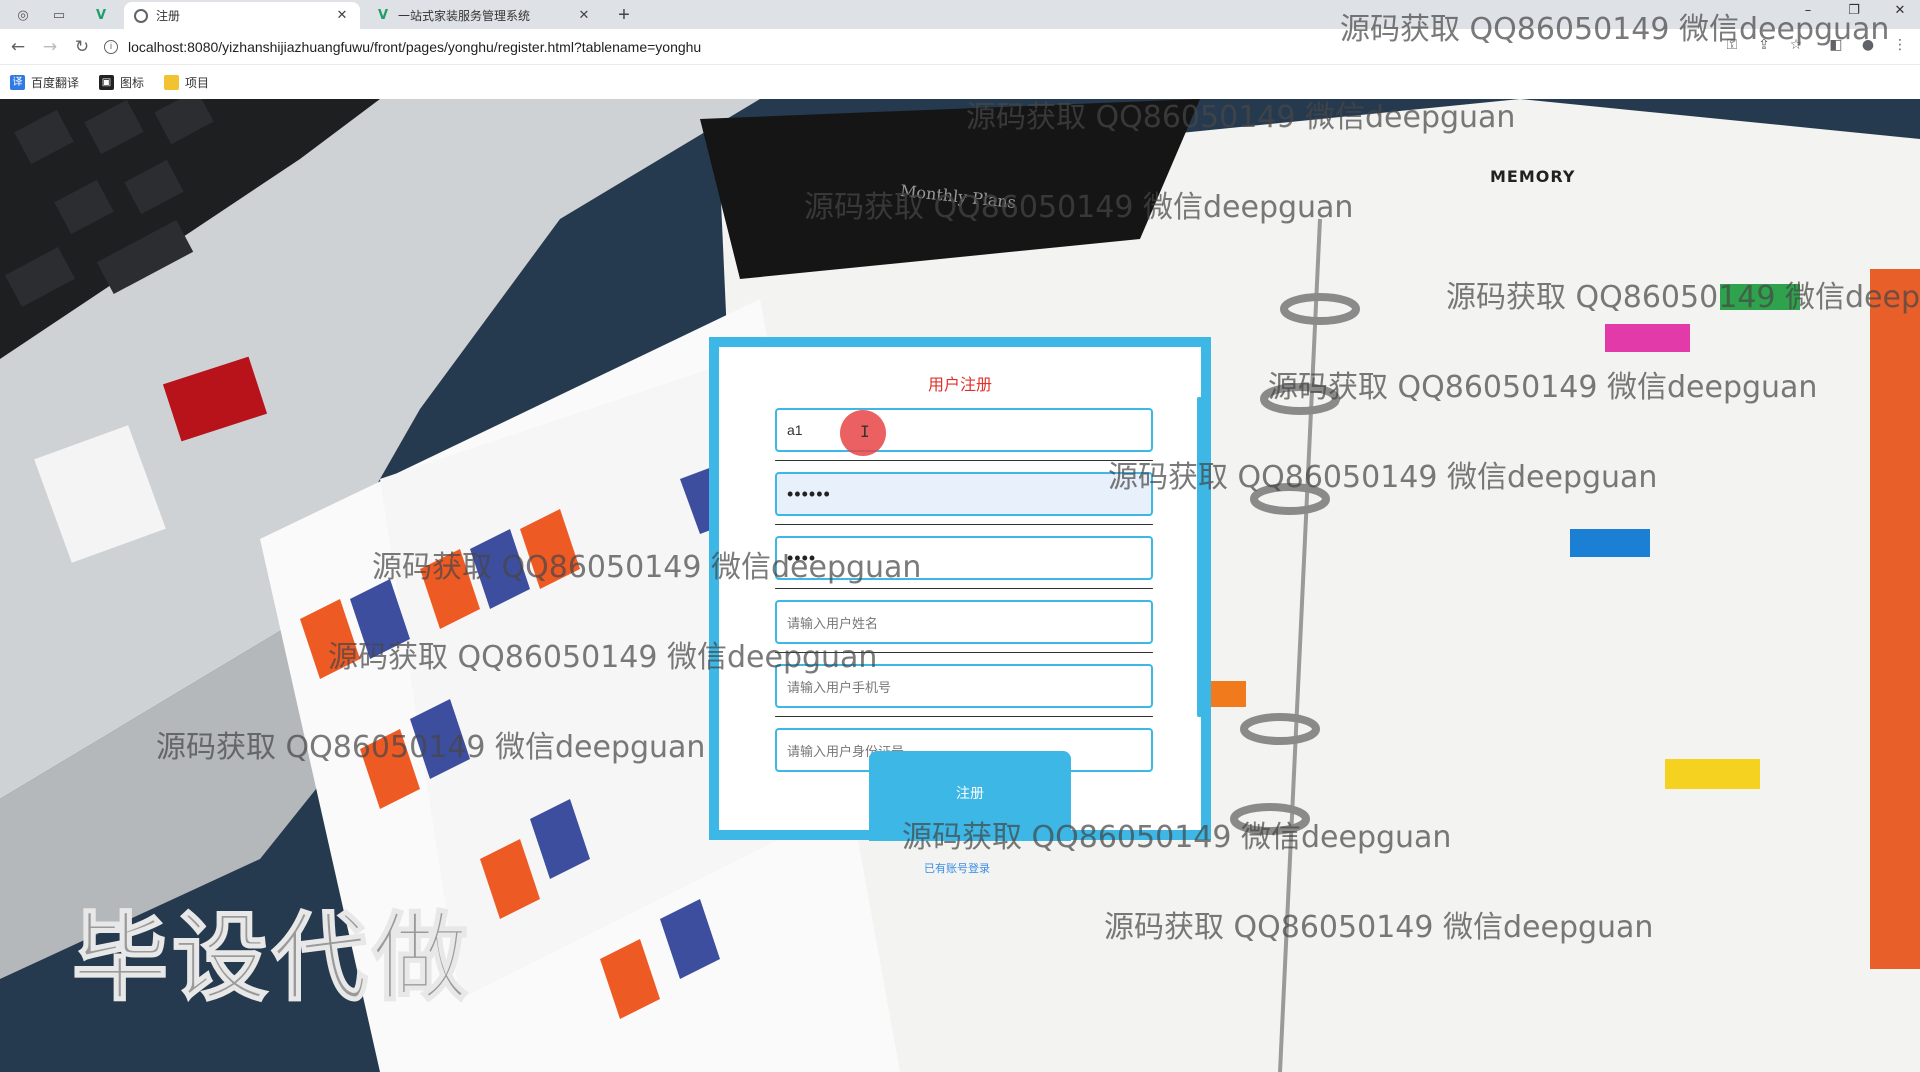 This screenshot has width=1920, height=1072. Describe the element at coordinates (464, 16) in the screenshot. I see `tab-title: 一站式家装服务管理系统` at that location.